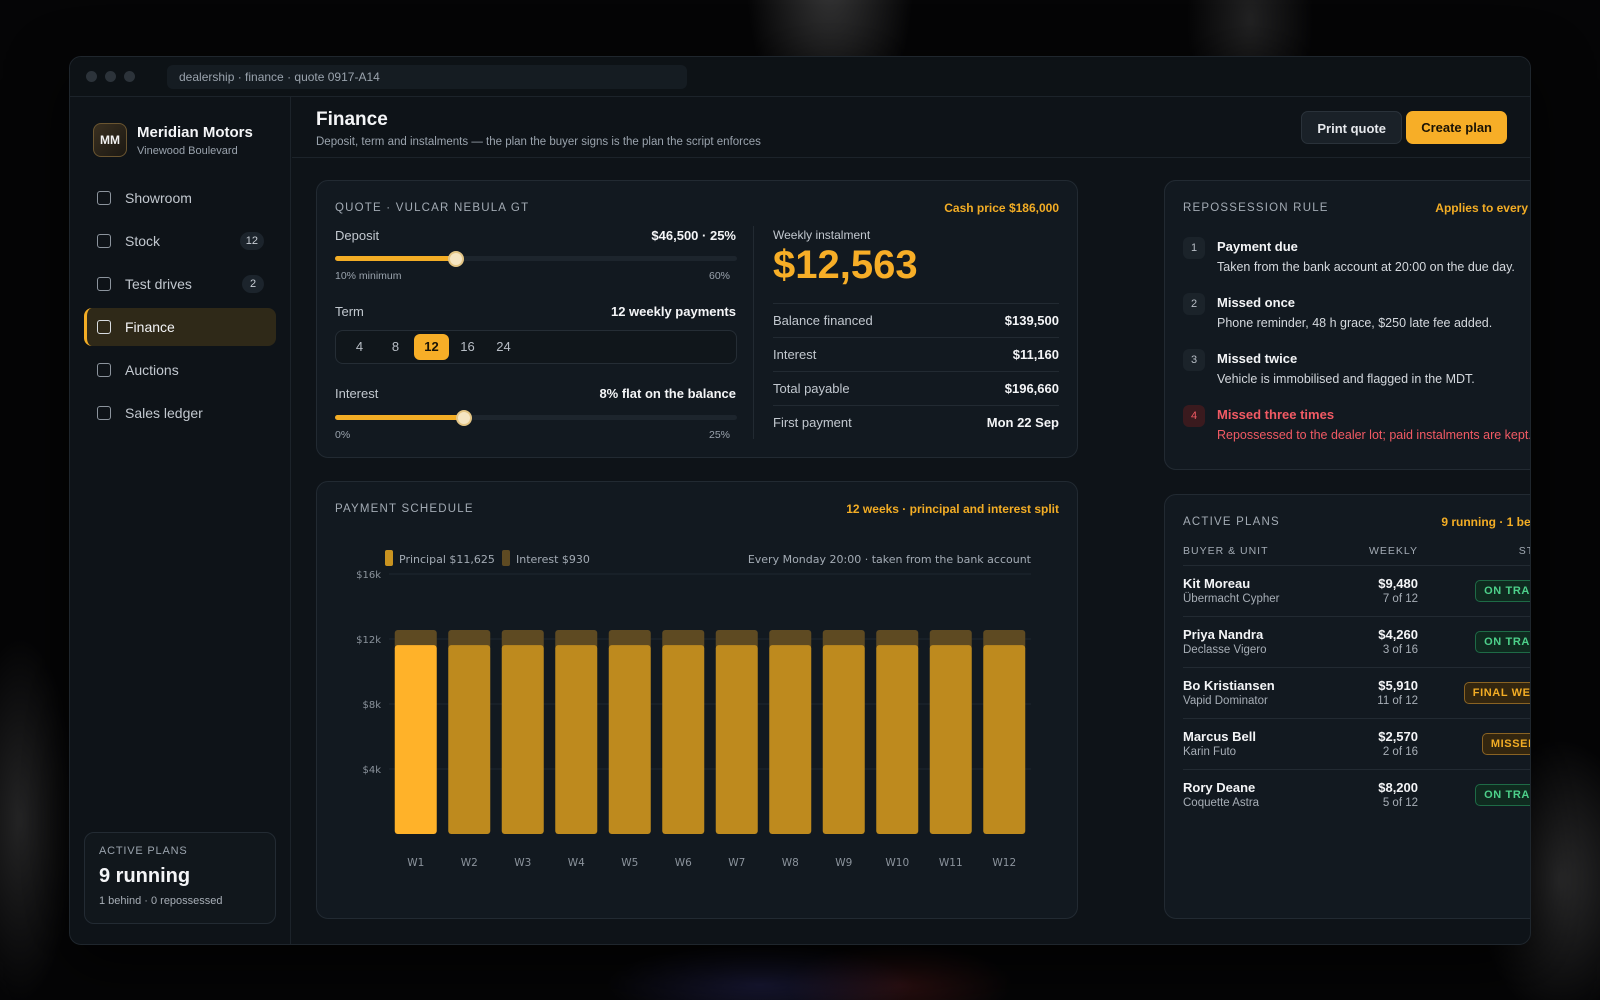 The width and height of the screenshot is (1600, 1000). Describe the element at coordinates (629, 863) in the screenshot. I see `x-tick-label: W5` at that location.